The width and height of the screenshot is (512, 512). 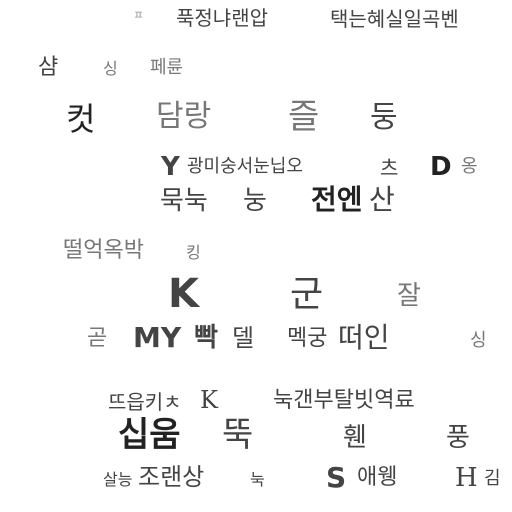 I want to click on text-token: 살능, so click(x=118, y=479).